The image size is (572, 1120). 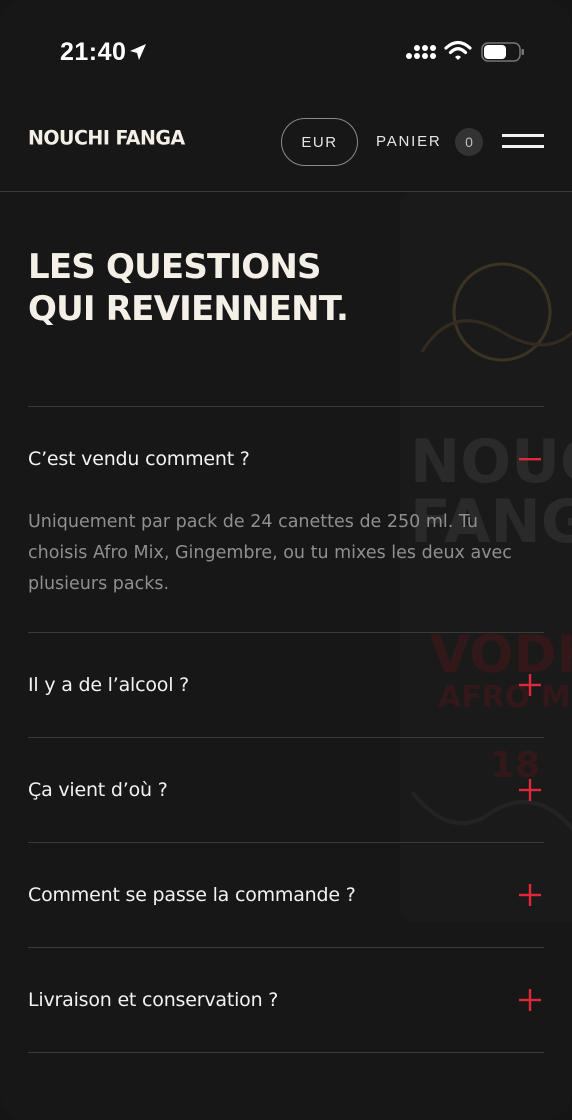 I want to click on status-bar: 21:40, so click(x=286, y=50).